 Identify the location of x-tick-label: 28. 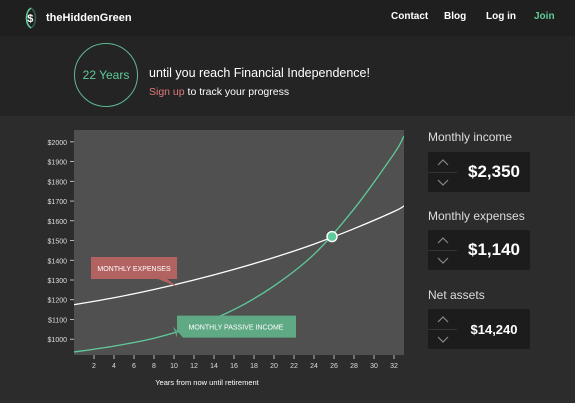
(354, 366).